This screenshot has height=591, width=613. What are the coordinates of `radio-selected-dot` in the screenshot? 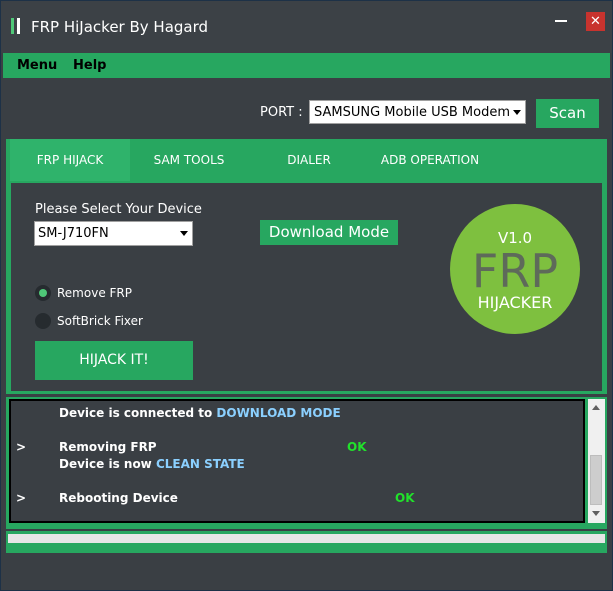 It's located at (43, 293).